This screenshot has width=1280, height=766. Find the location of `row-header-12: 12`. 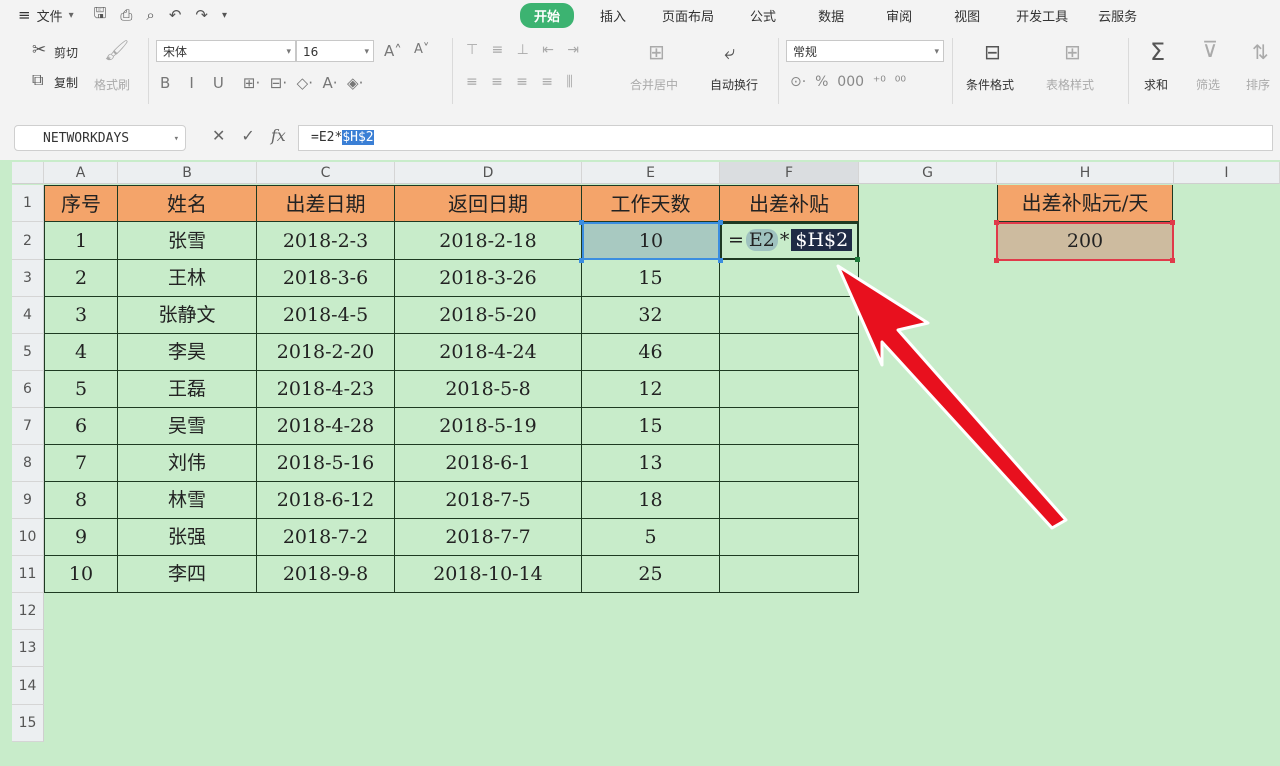

row-header-12: 12 is located at coordinates (28, 611).